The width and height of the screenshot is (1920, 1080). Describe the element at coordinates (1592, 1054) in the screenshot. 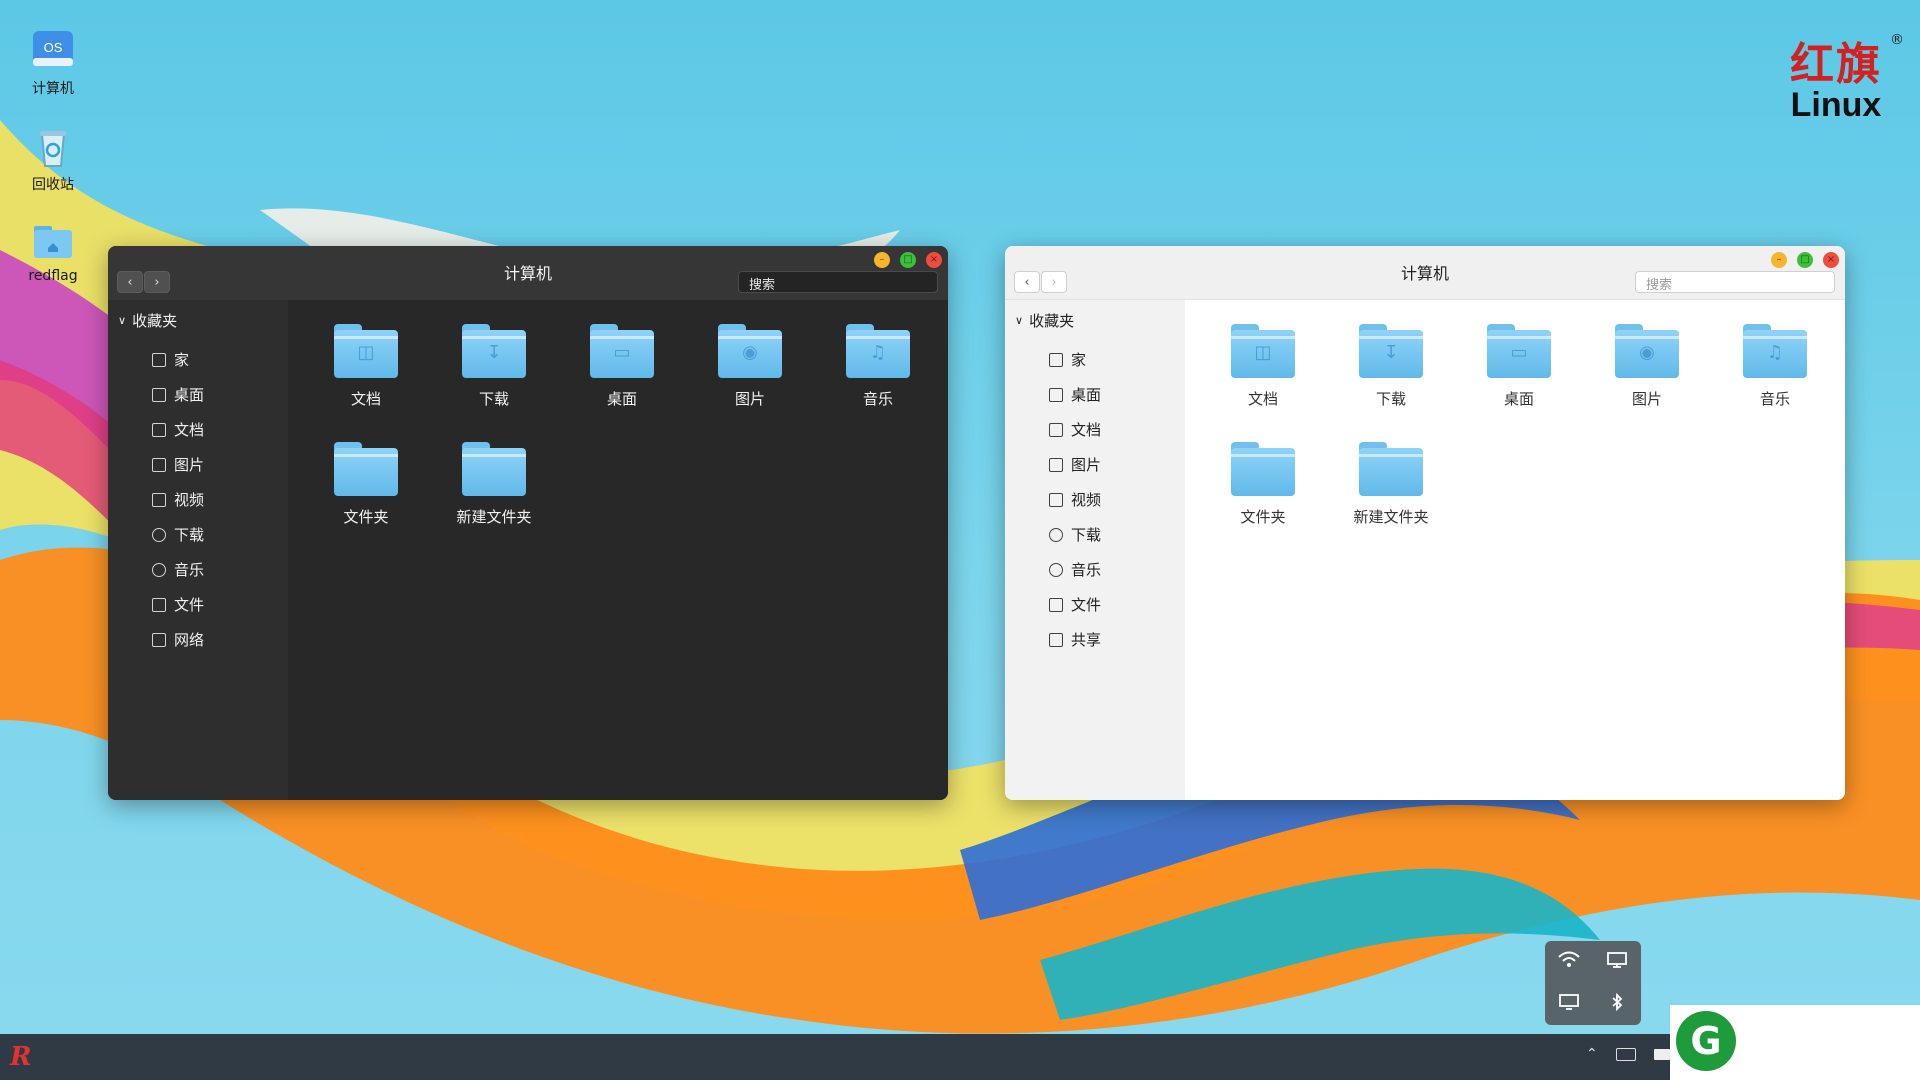

I see `chevron-up-icon: ⌃` at that location.